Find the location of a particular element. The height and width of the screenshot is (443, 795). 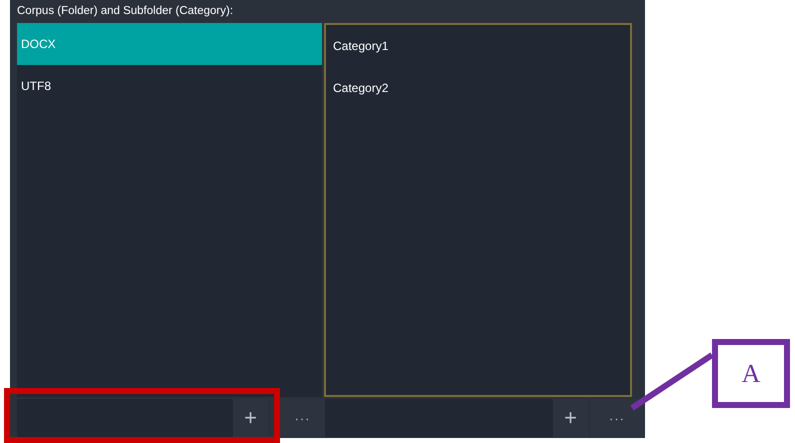

list-item: UTF8 is located at coordinates (169, 86).